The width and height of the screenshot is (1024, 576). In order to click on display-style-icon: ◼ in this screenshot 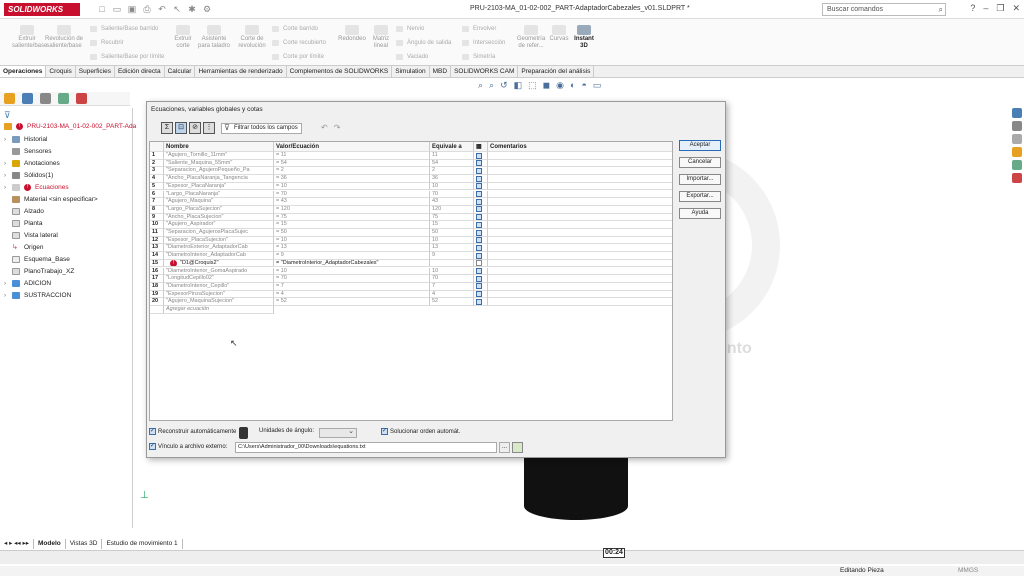, I will do `click(546, 85)`.